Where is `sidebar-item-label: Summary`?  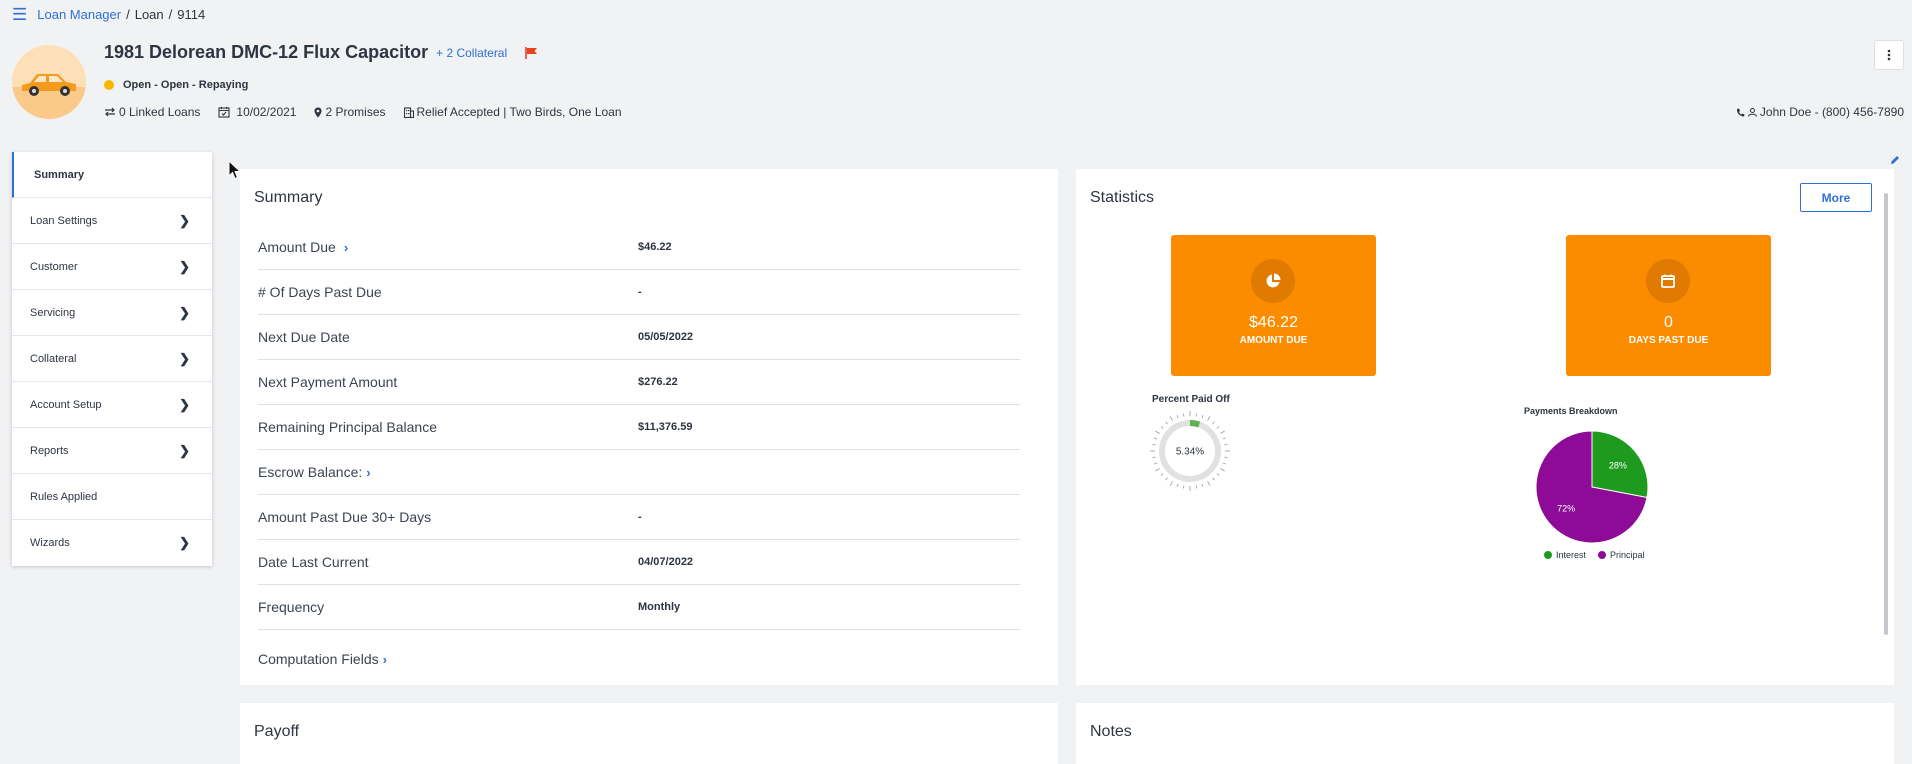 sidebar-item-label: Summary is located at coordinates (59, 174).